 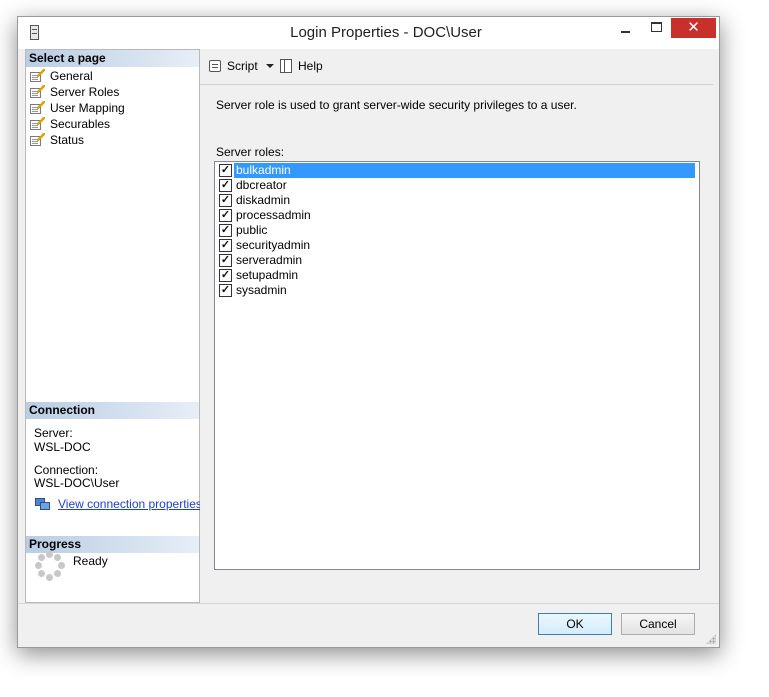 I want to click on page-item-label: User Mapping, so click(x=87, y=108).